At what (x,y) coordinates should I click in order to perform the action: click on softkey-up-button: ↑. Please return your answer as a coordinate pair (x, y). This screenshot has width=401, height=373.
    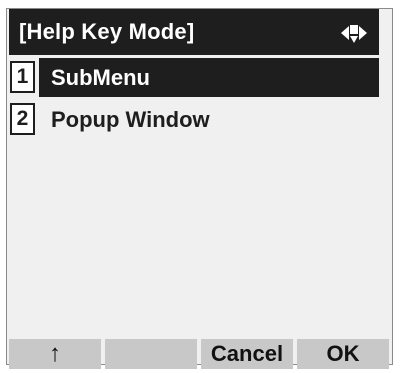
    Looking at the image, I should click on (55, 354).